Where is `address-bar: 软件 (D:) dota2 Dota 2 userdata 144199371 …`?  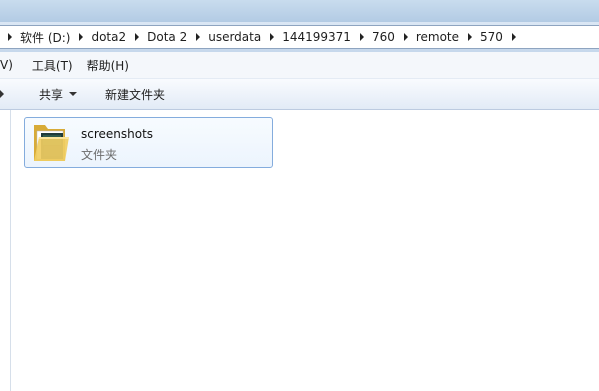 address-bar: 软件 (D:) dota2 Dota 2 userdata 144199371 … is located at coordinates (299, 37).